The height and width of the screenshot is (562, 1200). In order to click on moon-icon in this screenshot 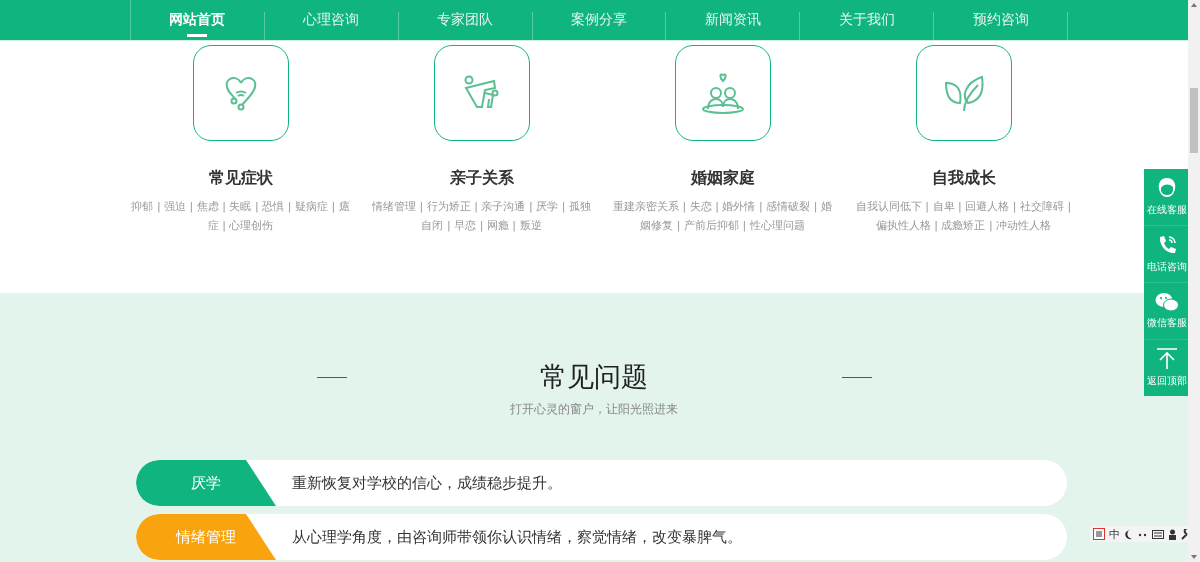, I will do `click(1129, 534)`.